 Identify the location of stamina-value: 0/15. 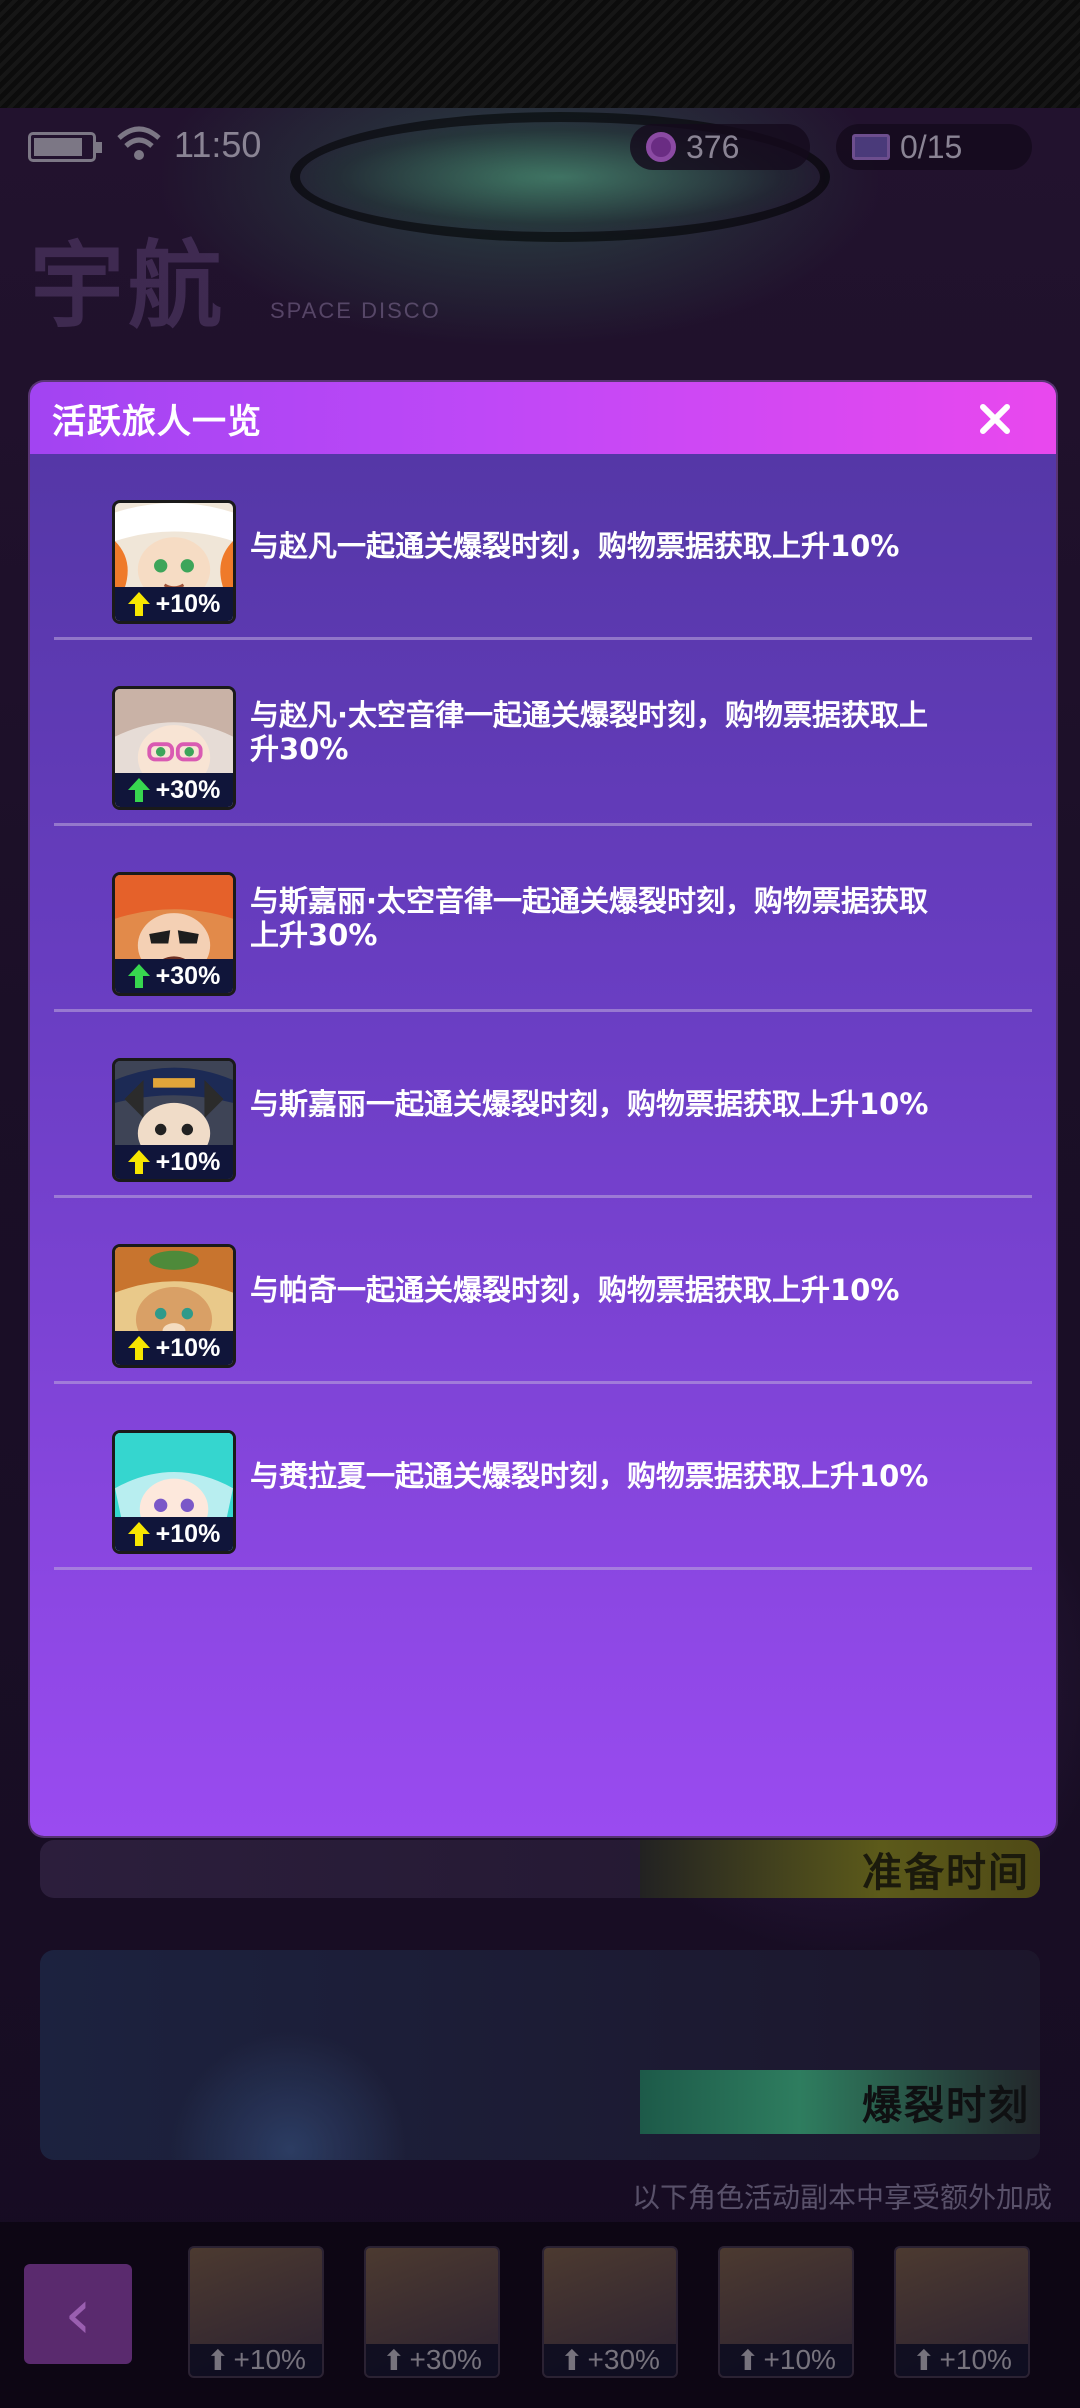
(931, 146).